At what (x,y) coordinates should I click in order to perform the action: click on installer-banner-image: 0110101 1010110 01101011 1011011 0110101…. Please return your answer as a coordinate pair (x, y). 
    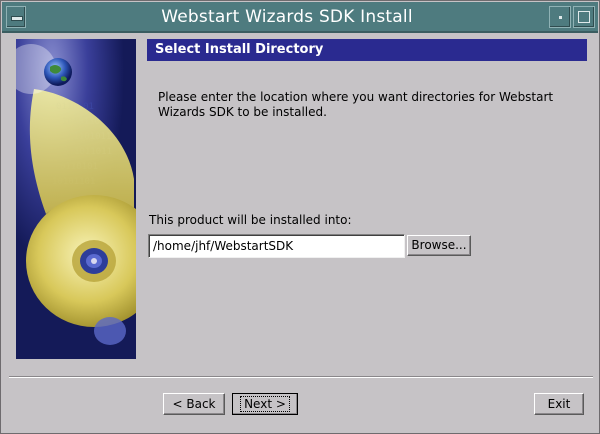
    Looking at the image, I should click on (76, 199).